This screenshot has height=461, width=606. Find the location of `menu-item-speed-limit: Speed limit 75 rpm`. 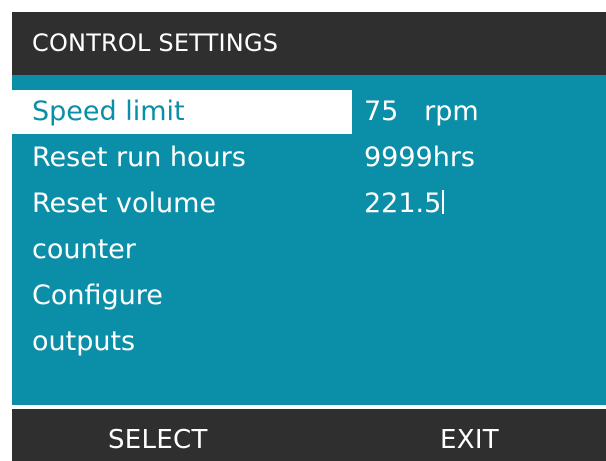

menu-item-speed-limit: Speed limit 75 rpm is located at coordinates (309, 112).